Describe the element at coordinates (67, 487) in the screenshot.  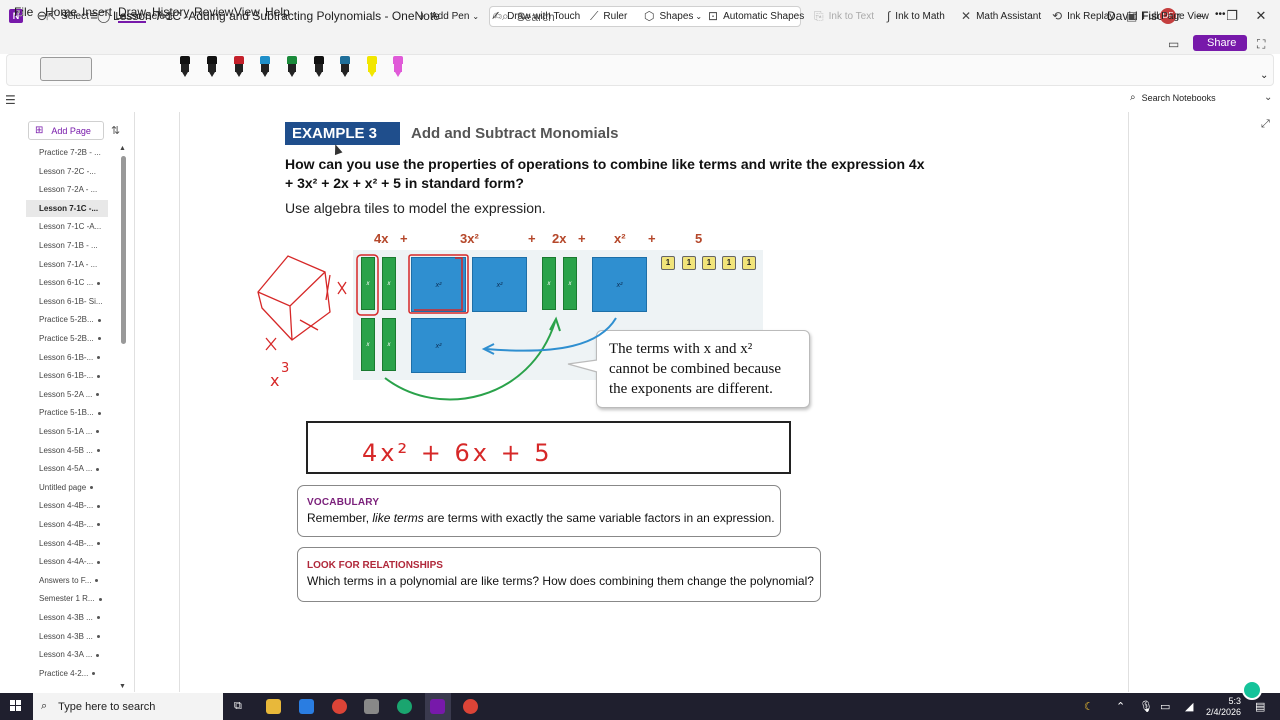
I see `page-list-item: Untitled page` at that location.